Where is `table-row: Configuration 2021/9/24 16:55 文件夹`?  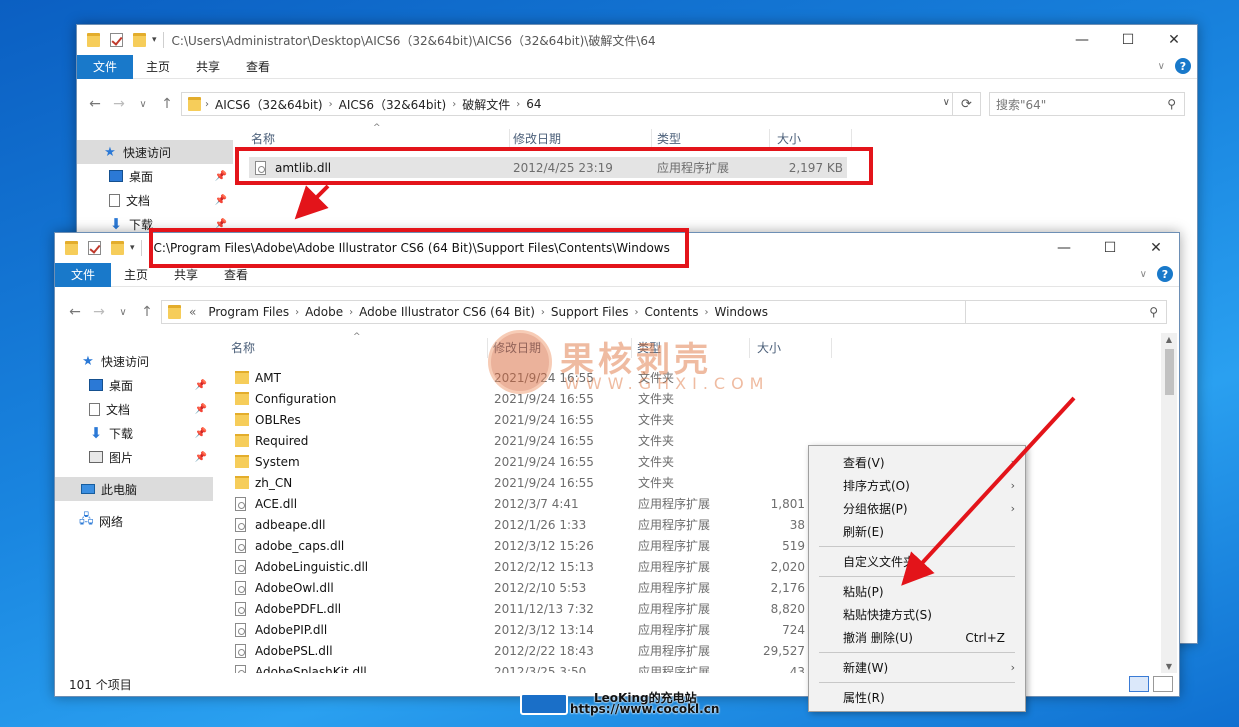
table-row: Configuration 2021/9/24 16:55 文件夹 is located at coordinates (519, 398).